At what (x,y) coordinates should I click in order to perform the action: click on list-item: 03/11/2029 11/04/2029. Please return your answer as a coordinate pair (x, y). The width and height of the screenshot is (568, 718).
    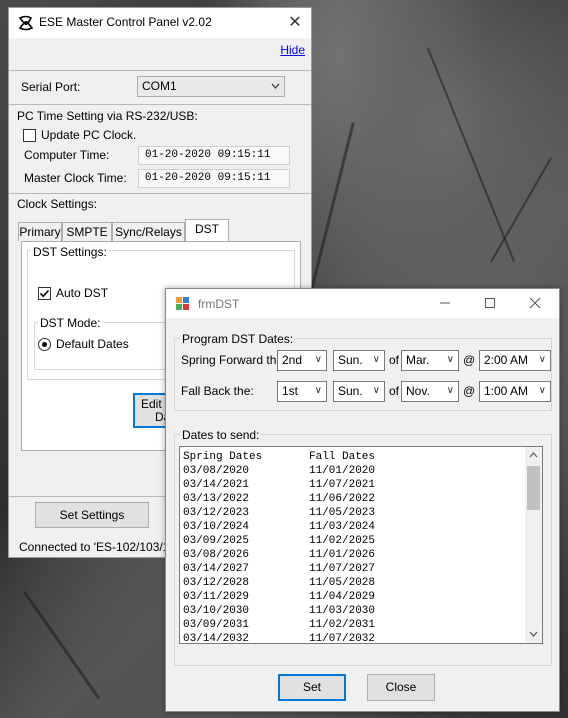
    Looking at the image, I should click on (279, 597).